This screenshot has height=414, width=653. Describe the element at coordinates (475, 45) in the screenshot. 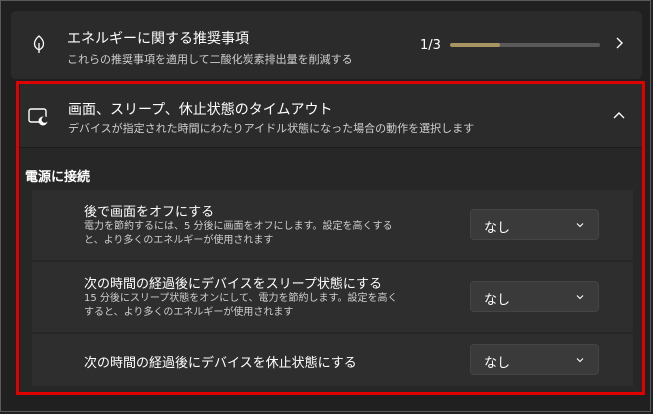

I see `energy-progress-fill` at that location.